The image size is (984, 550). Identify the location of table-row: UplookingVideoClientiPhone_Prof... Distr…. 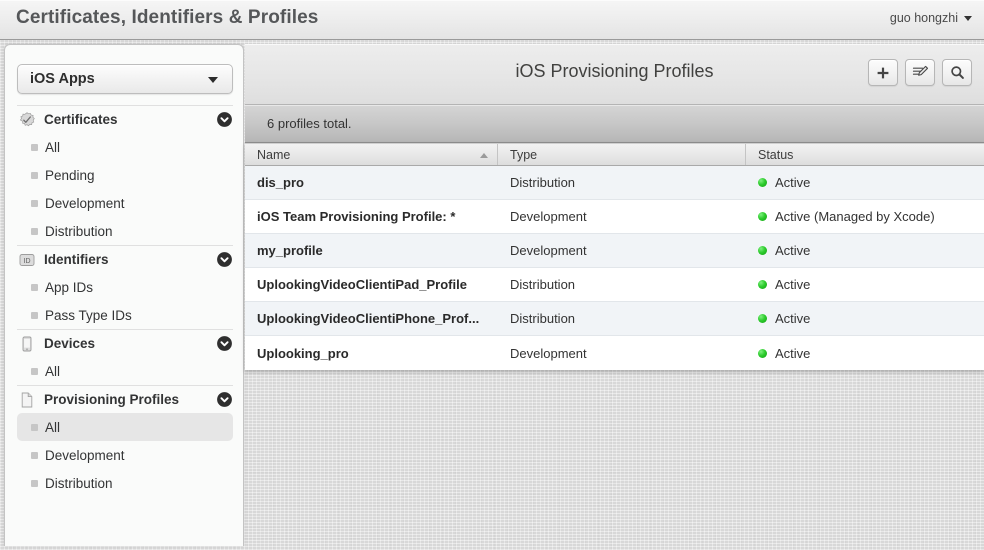
(614, 319).